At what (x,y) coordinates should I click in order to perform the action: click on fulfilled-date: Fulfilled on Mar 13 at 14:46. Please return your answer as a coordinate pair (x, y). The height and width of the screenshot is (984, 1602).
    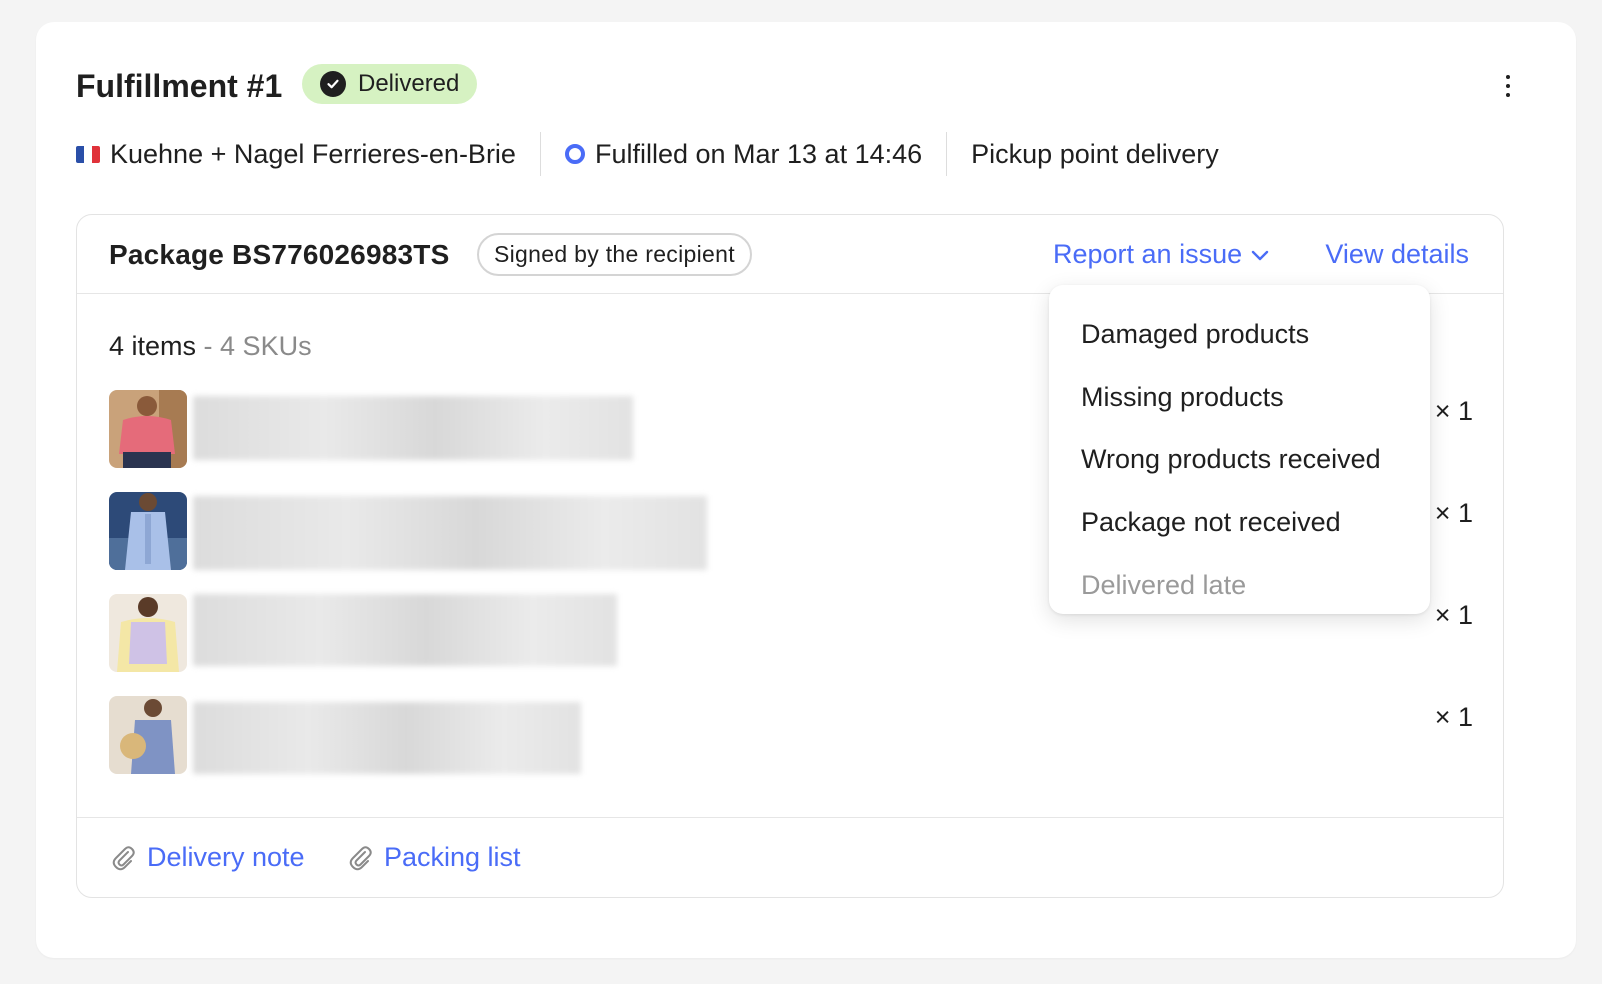
    Looking at the image, I should click on (743, 154).